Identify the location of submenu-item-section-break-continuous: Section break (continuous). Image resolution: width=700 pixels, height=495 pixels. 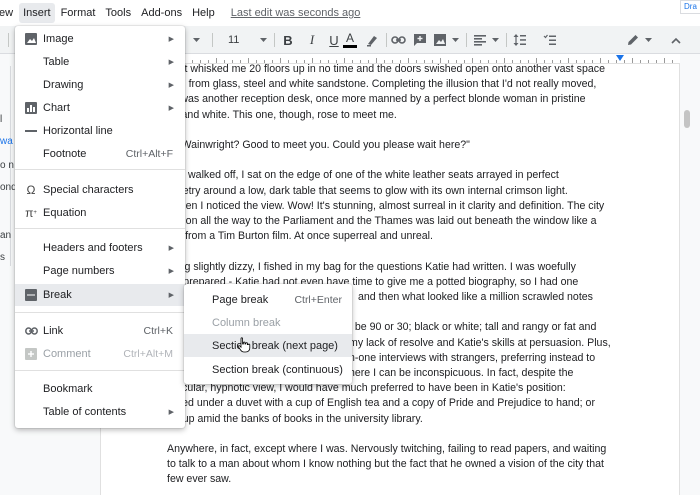
(268, 369).